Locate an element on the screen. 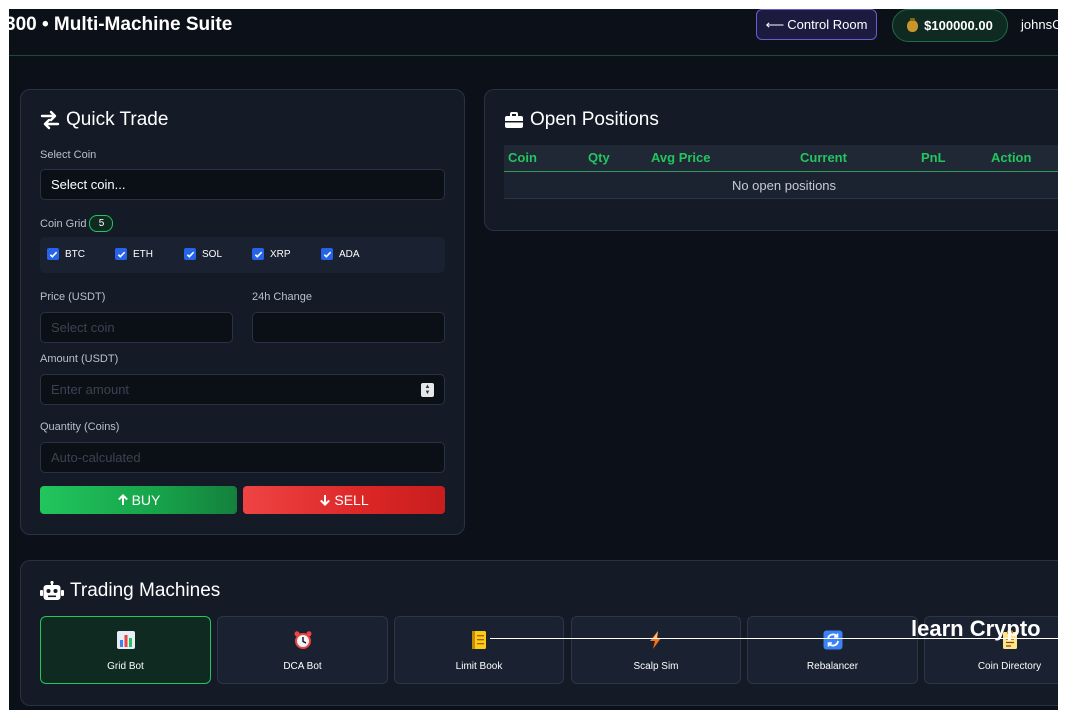  machine-rebalancer: Rebalancer is located at coordinates (832, 650).